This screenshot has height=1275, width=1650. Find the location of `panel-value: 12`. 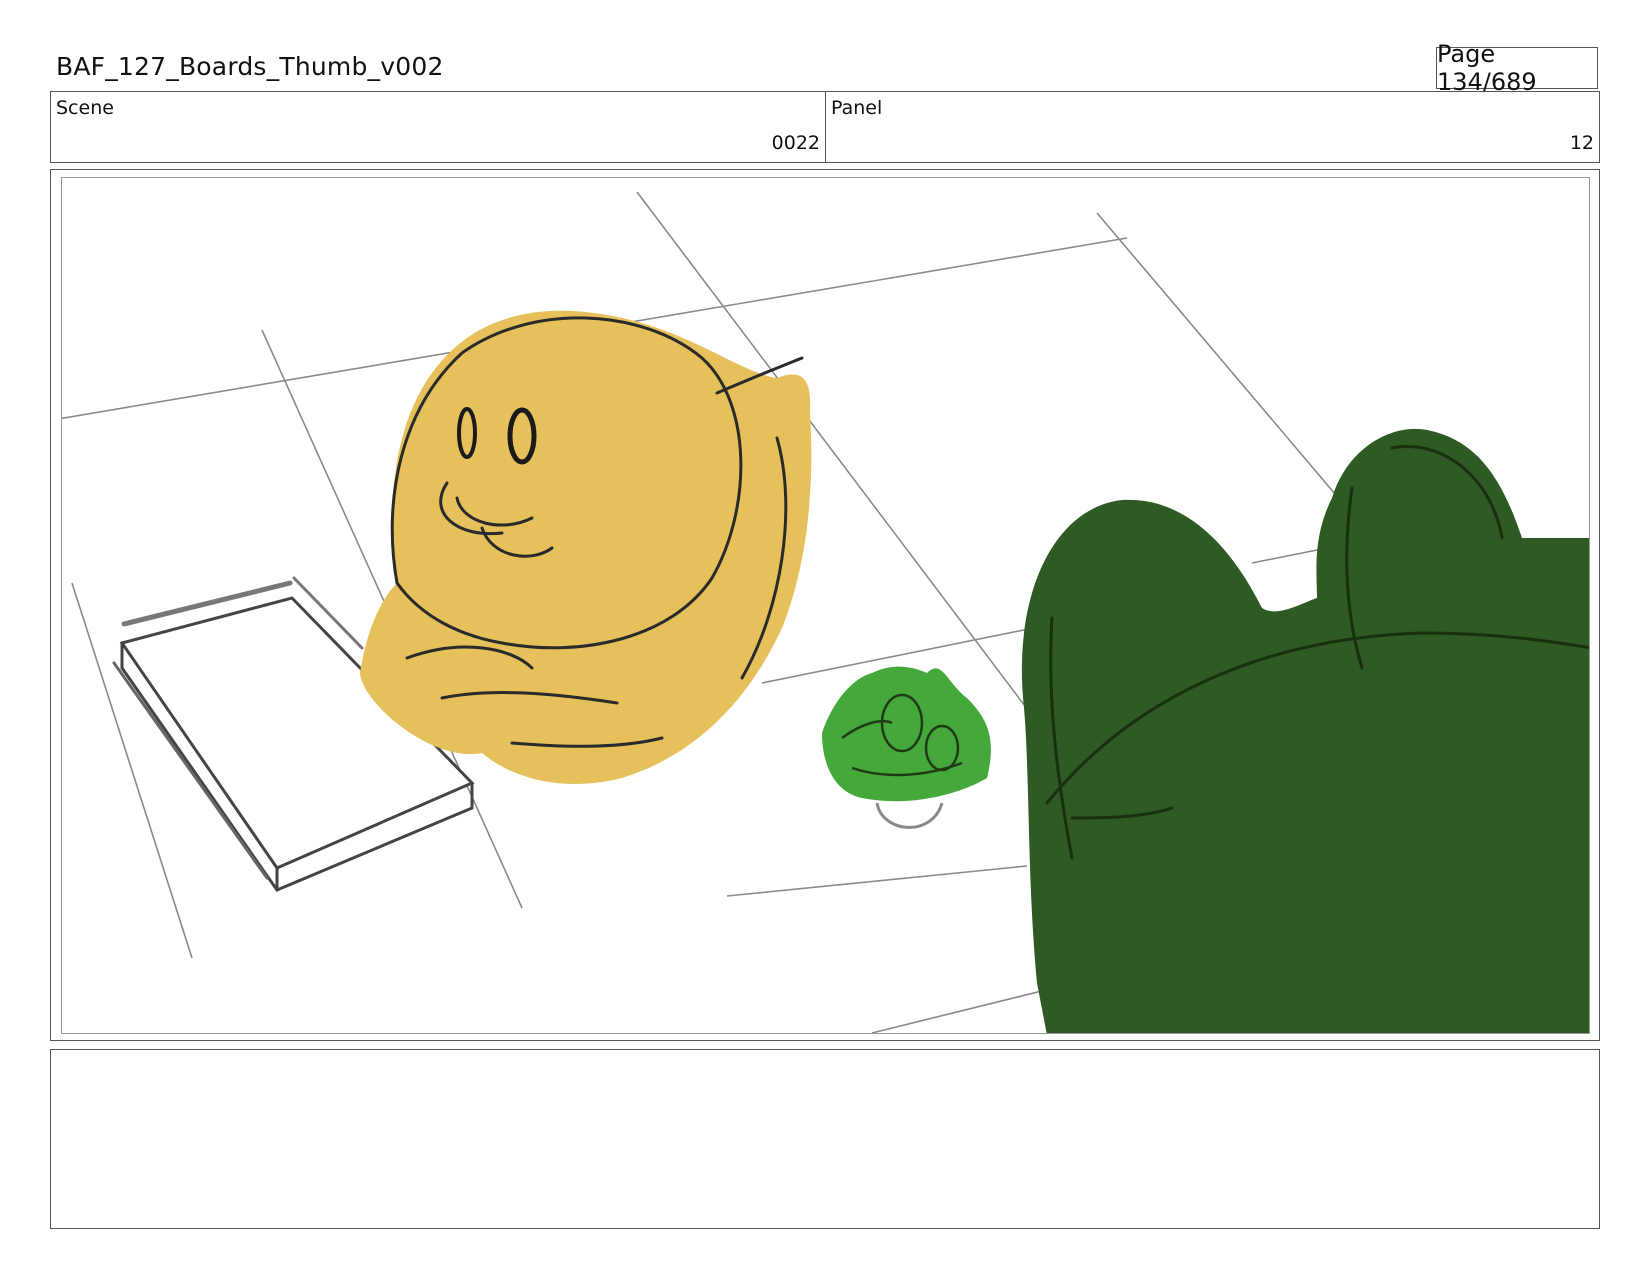

panel-value: 12 is located at coordinates (1581, 143).